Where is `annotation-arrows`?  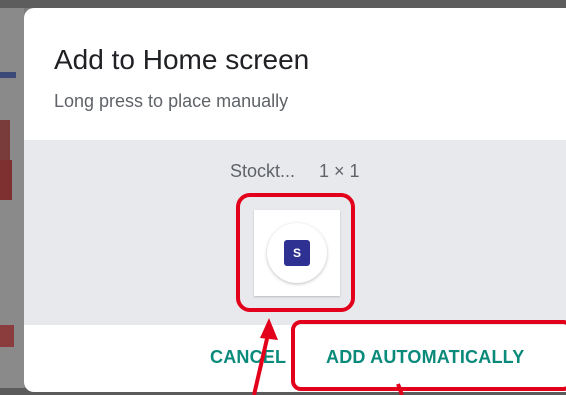
annotation-arrows is located at coordinates (328, 356).